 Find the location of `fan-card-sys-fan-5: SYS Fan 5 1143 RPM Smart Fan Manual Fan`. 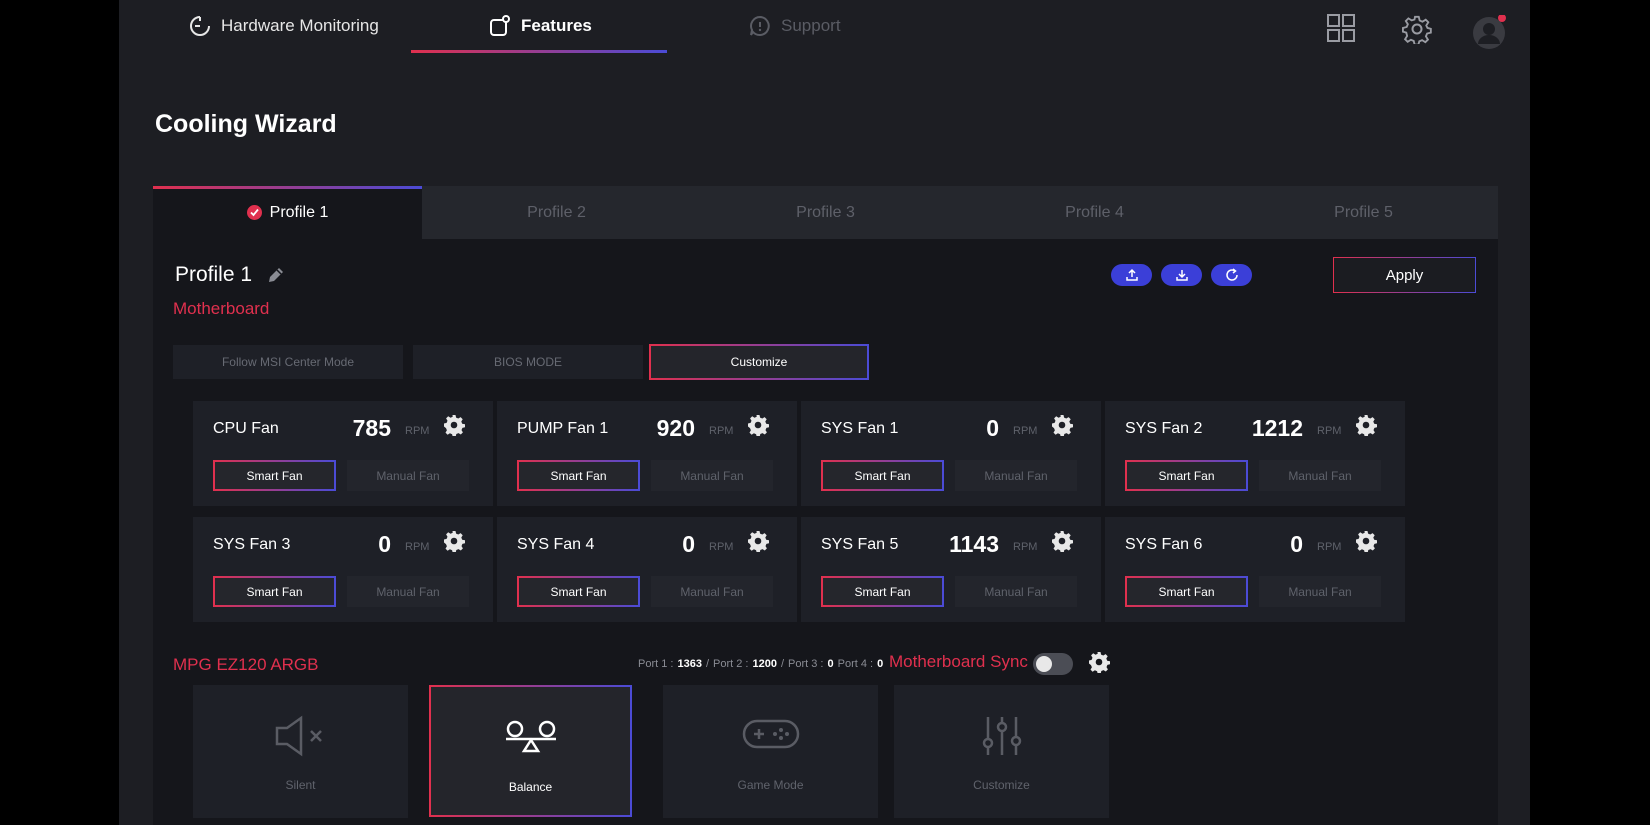

fan-card-sys-fan-5: SYS Fan 5 1143 RPM Smart Fan Manual Fan is located at coordinates (951, 569).